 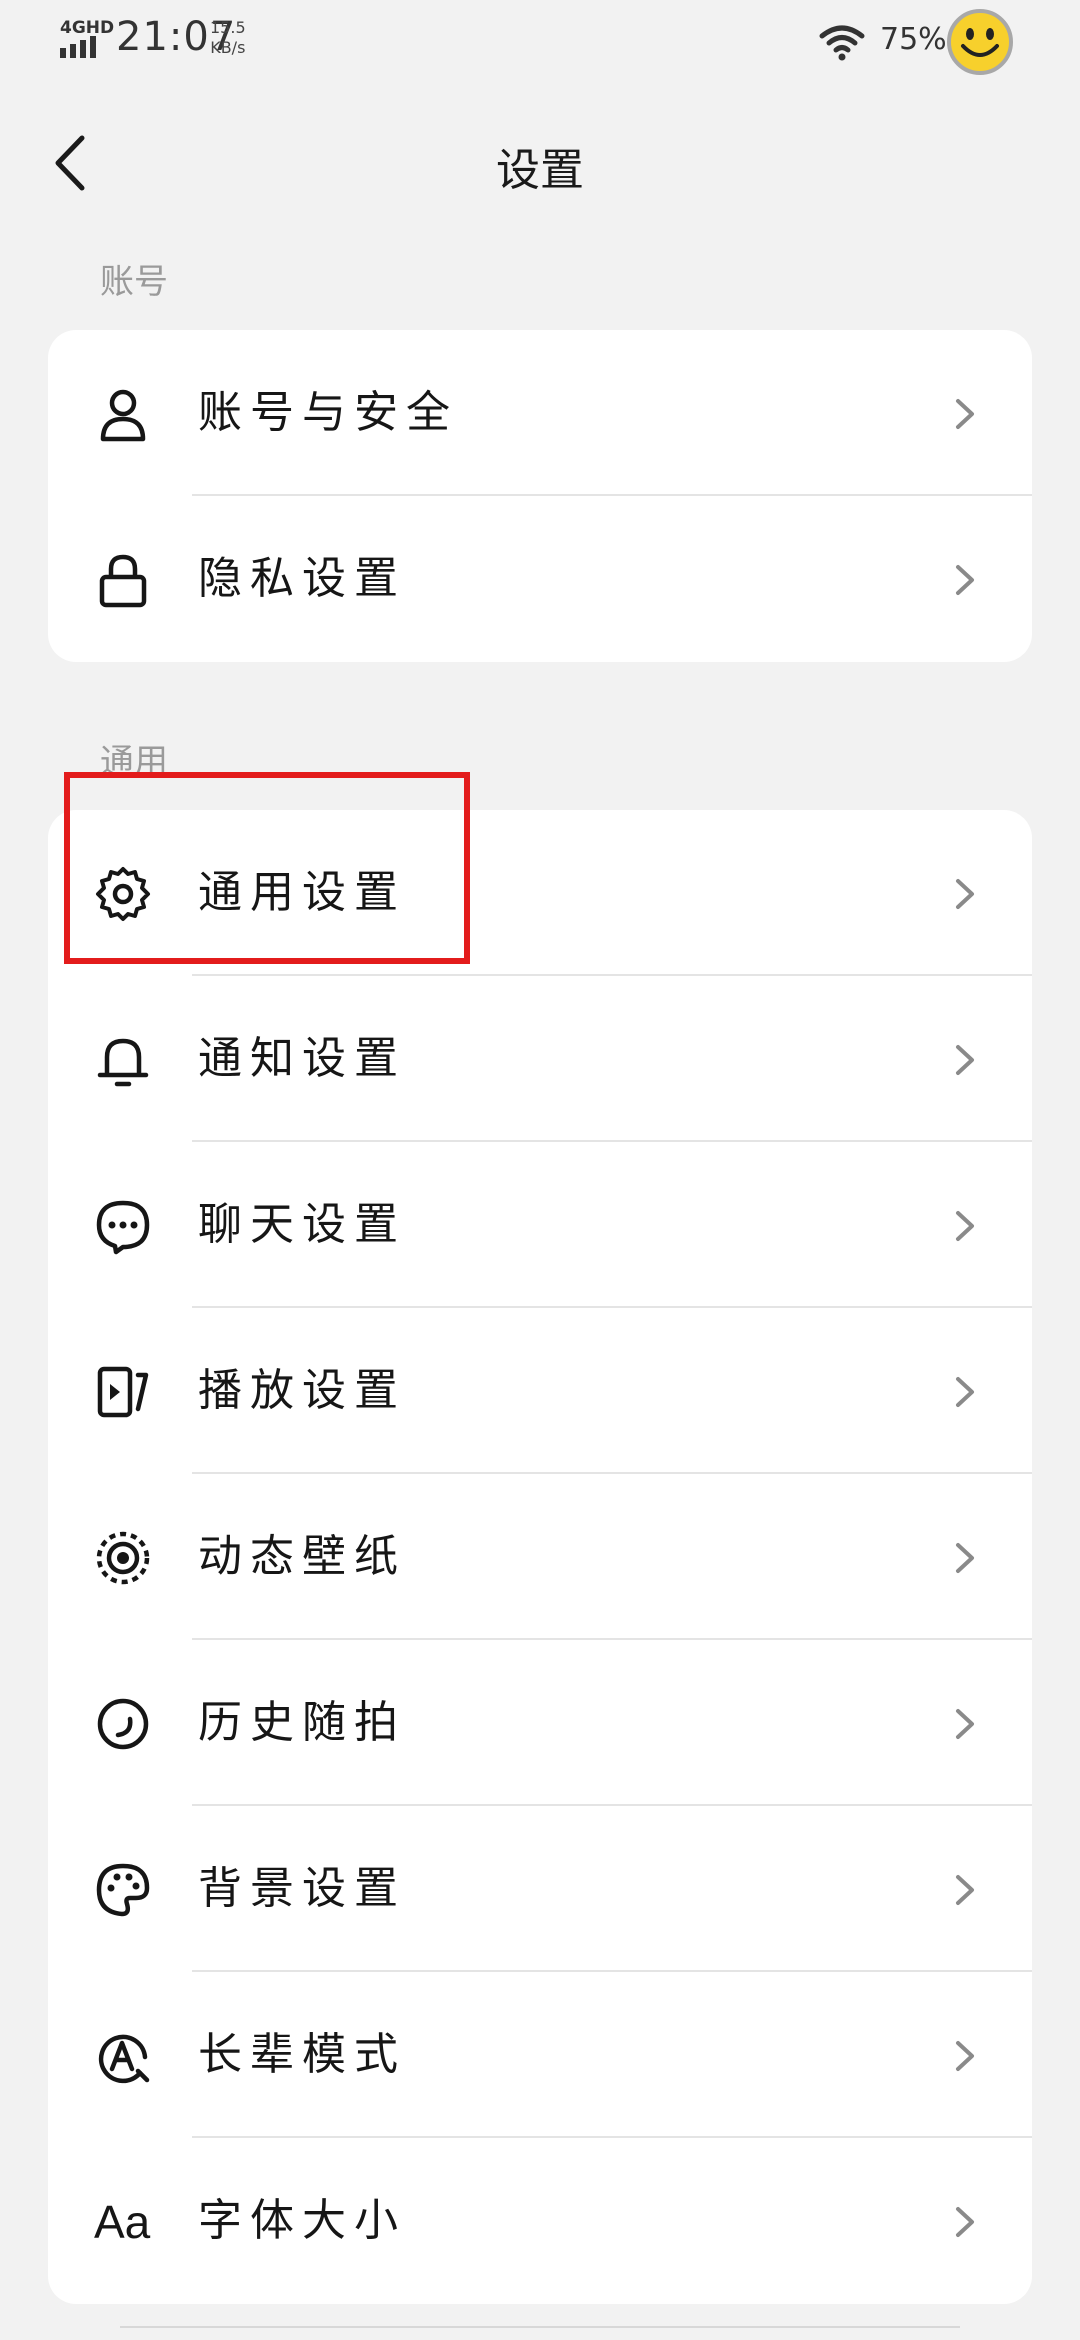 I want to click on settings-item-label: 聊天设置, so click(x=302, y=1224).